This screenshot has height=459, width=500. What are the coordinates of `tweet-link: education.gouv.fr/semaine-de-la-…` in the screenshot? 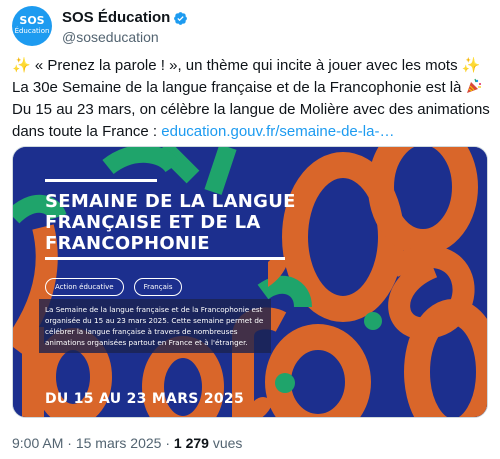 It's located at (277, 131).